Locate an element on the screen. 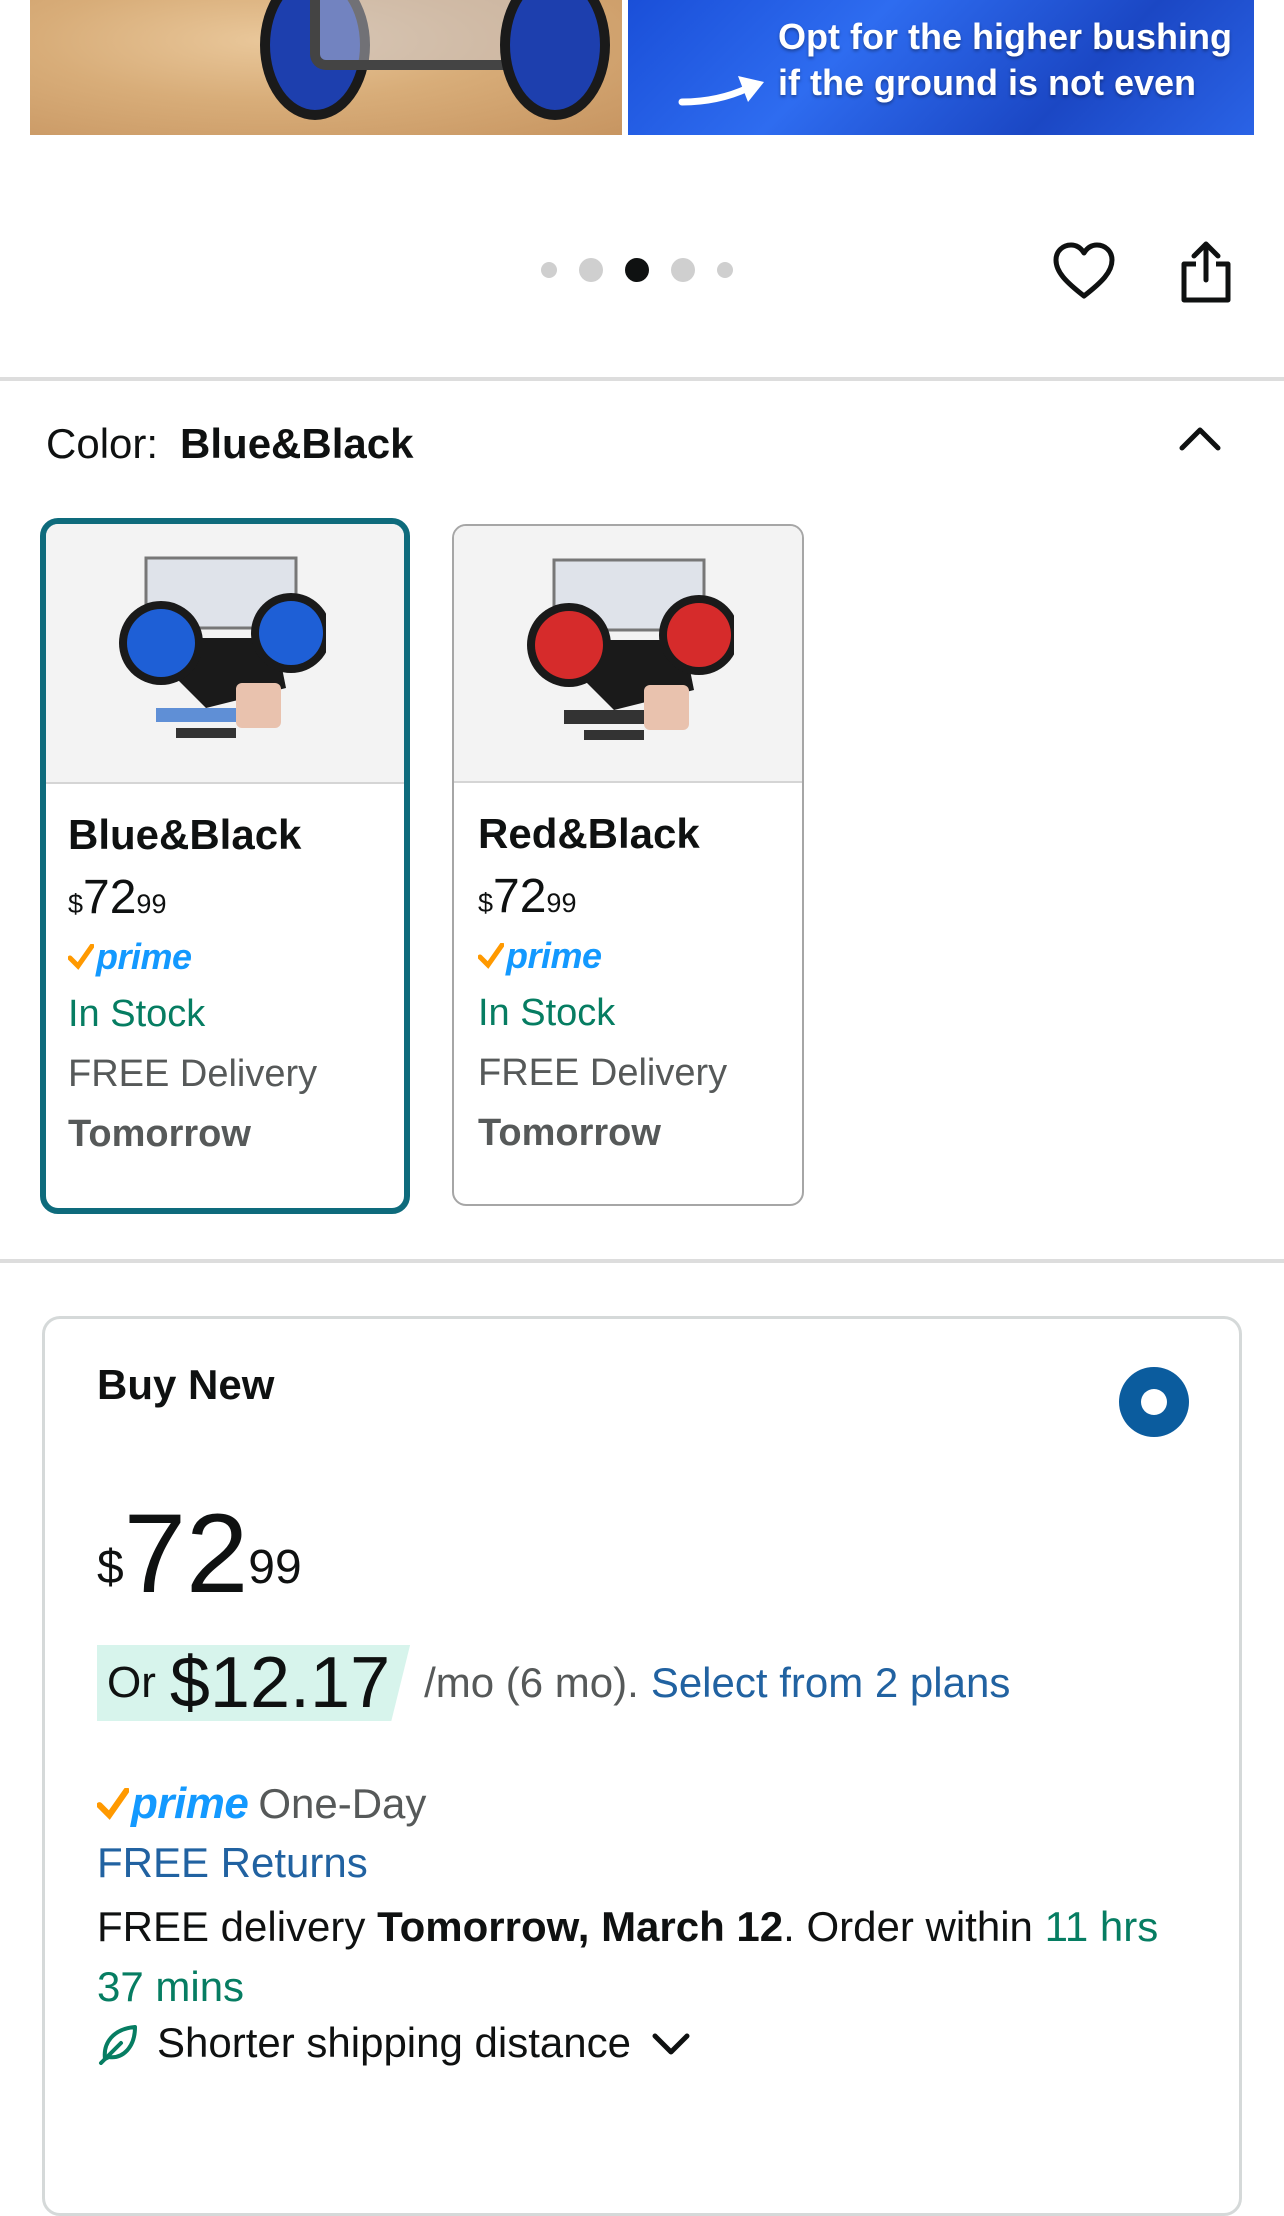  share-button is located at coordinates (1206, 272).